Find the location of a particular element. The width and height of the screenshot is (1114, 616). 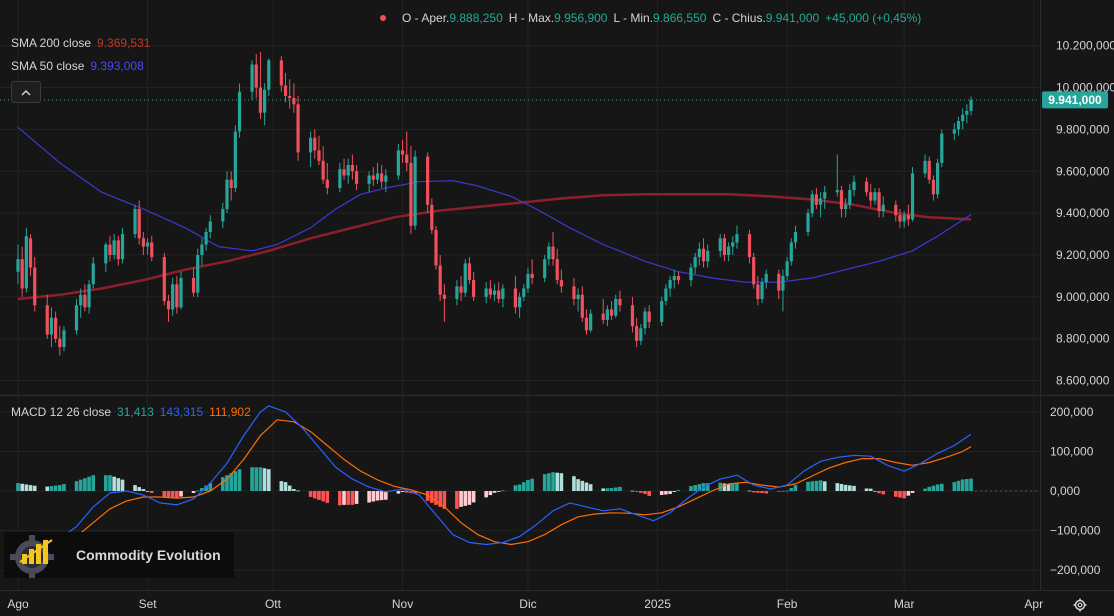

open-value: 9.888,250 is located at coordinates (476, 18).